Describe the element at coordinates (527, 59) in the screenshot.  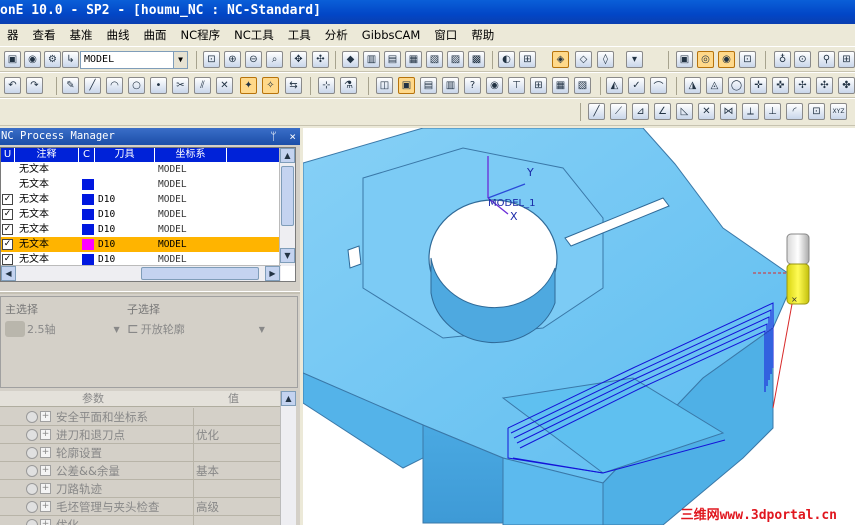
I see `lock-icon: ⊞` at that location.